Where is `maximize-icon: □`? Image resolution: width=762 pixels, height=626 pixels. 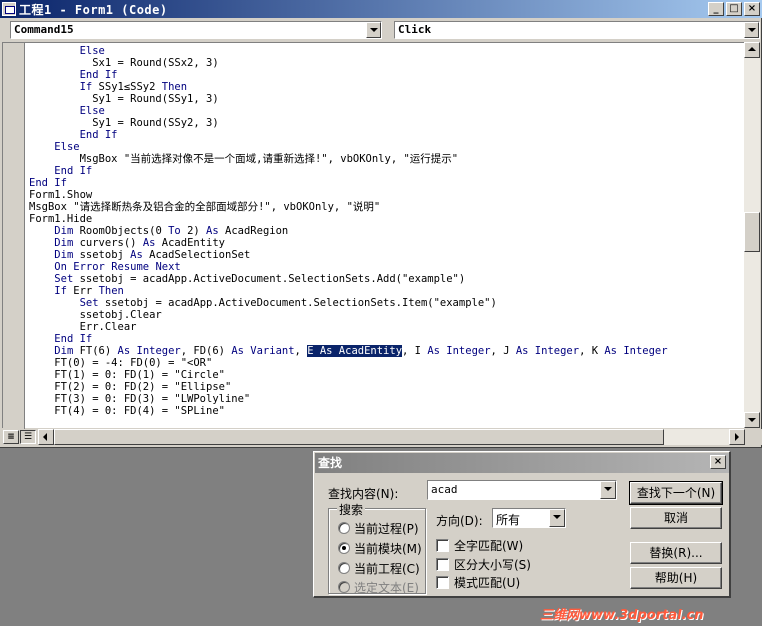
maximize-icon: □ is located at coordinates (734, 9).